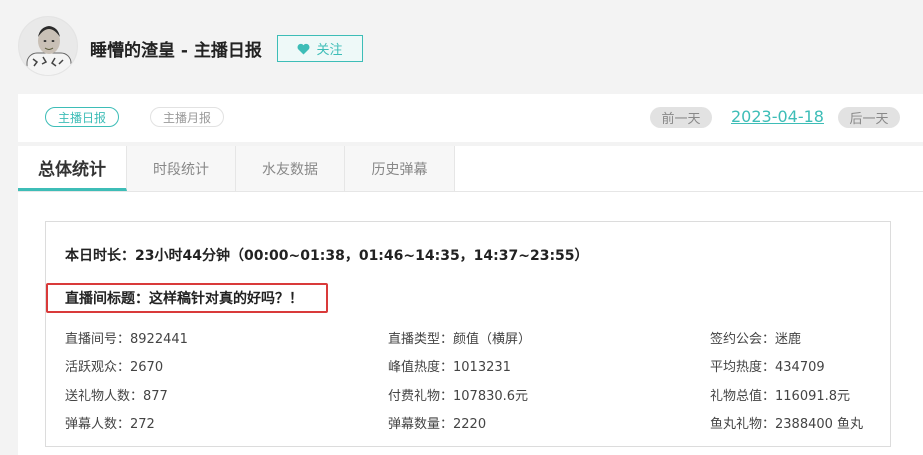  What do you see at coordinates (82, 117) in the screenshot?
I see `daily-report-tab: 主播日报` at bounding box center [82, 117].